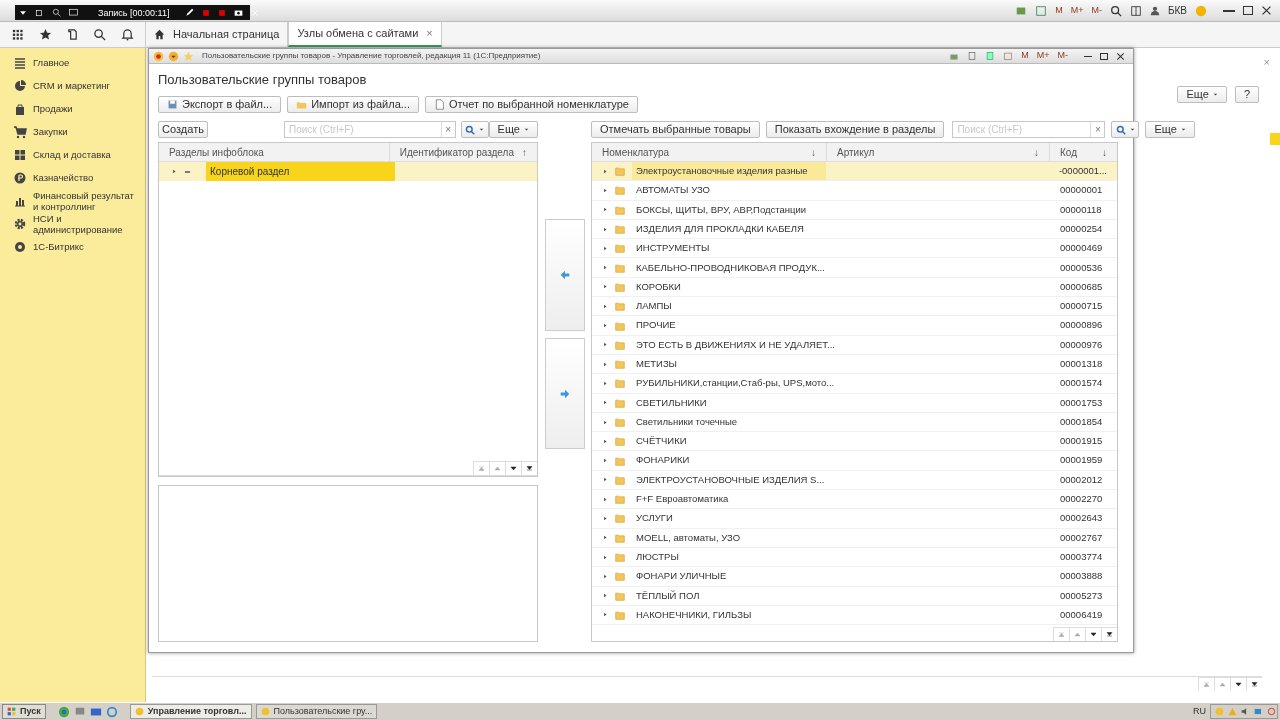 This screenshot has height=720, width=1280. What do you see at coordinates (854, 538) in the screenshot?
I see `table-row: MOELL, автоматы, УЗО 00002767` at bounding box center [854, 538].